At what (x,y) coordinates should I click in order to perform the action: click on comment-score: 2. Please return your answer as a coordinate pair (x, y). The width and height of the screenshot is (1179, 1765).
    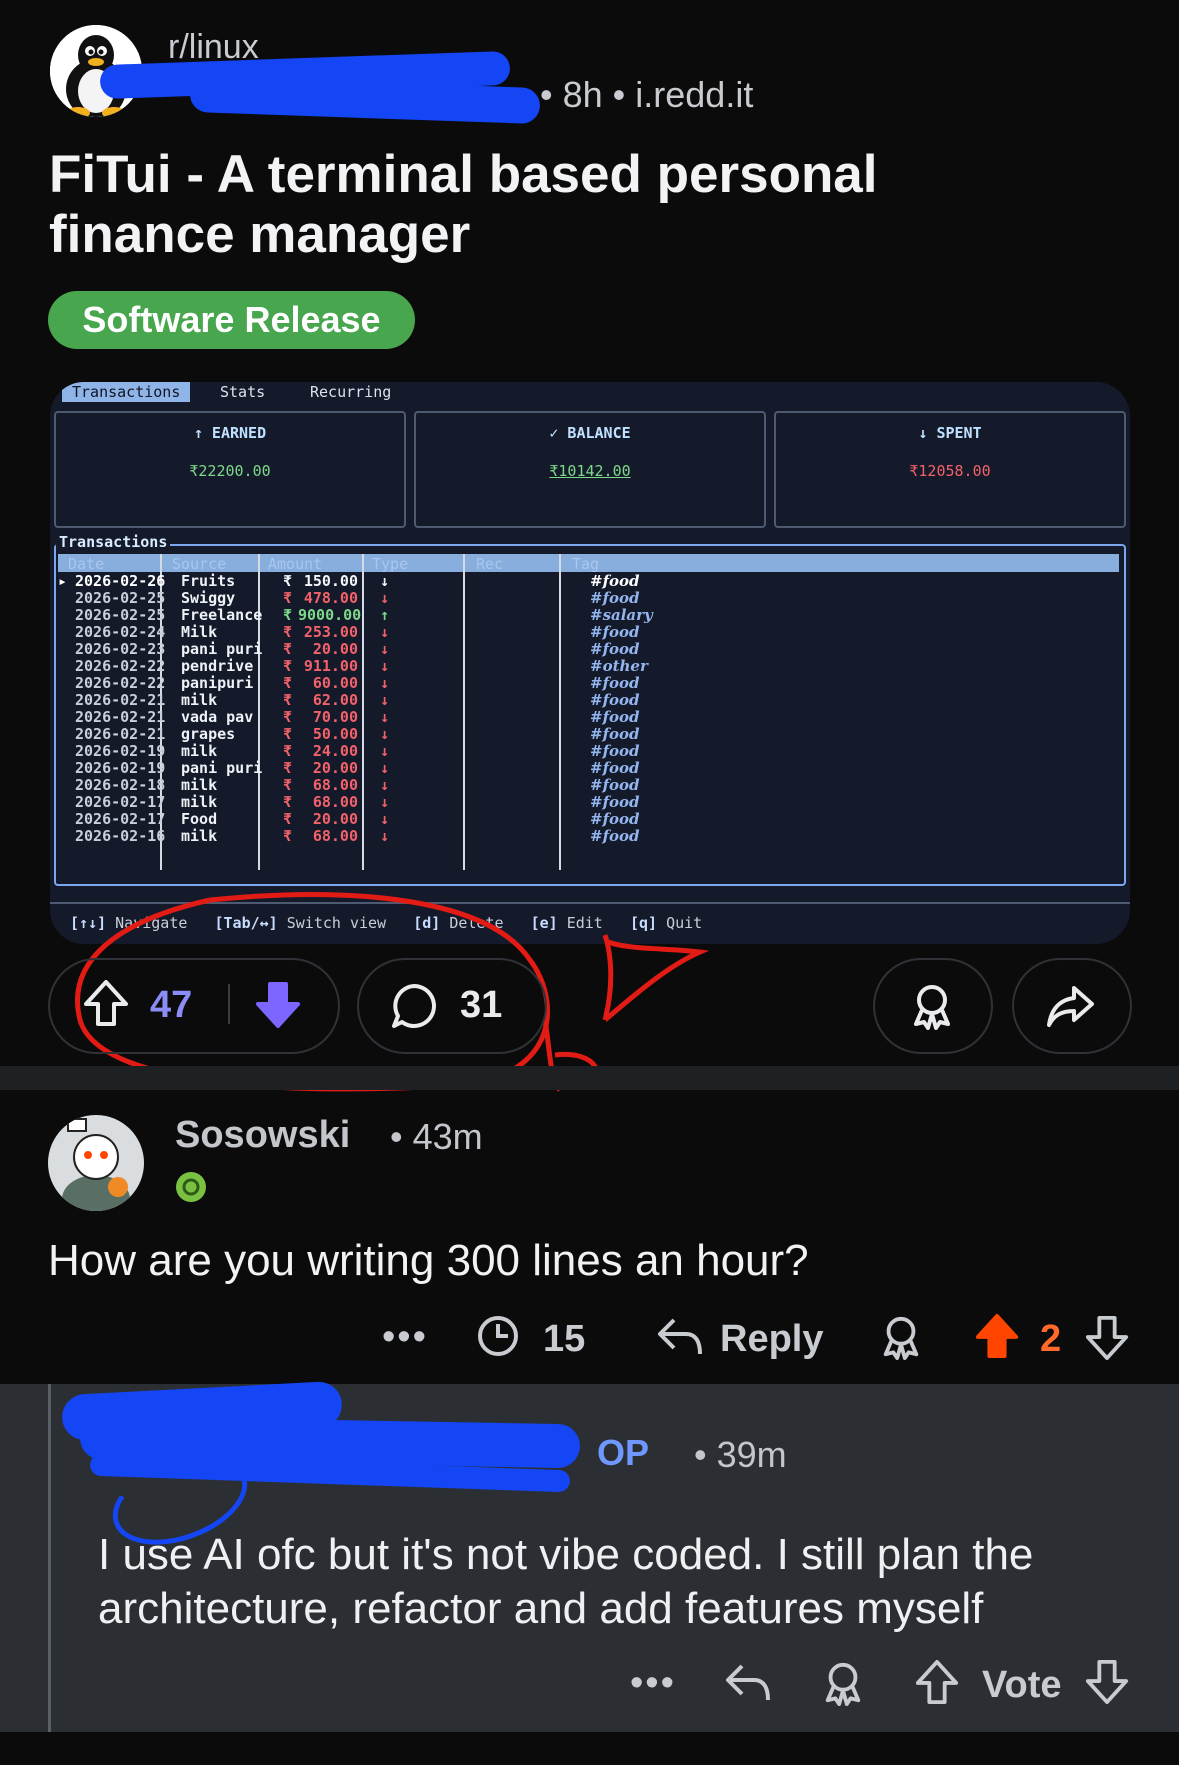
    Looking at the image, I should click on (1051, 1339).